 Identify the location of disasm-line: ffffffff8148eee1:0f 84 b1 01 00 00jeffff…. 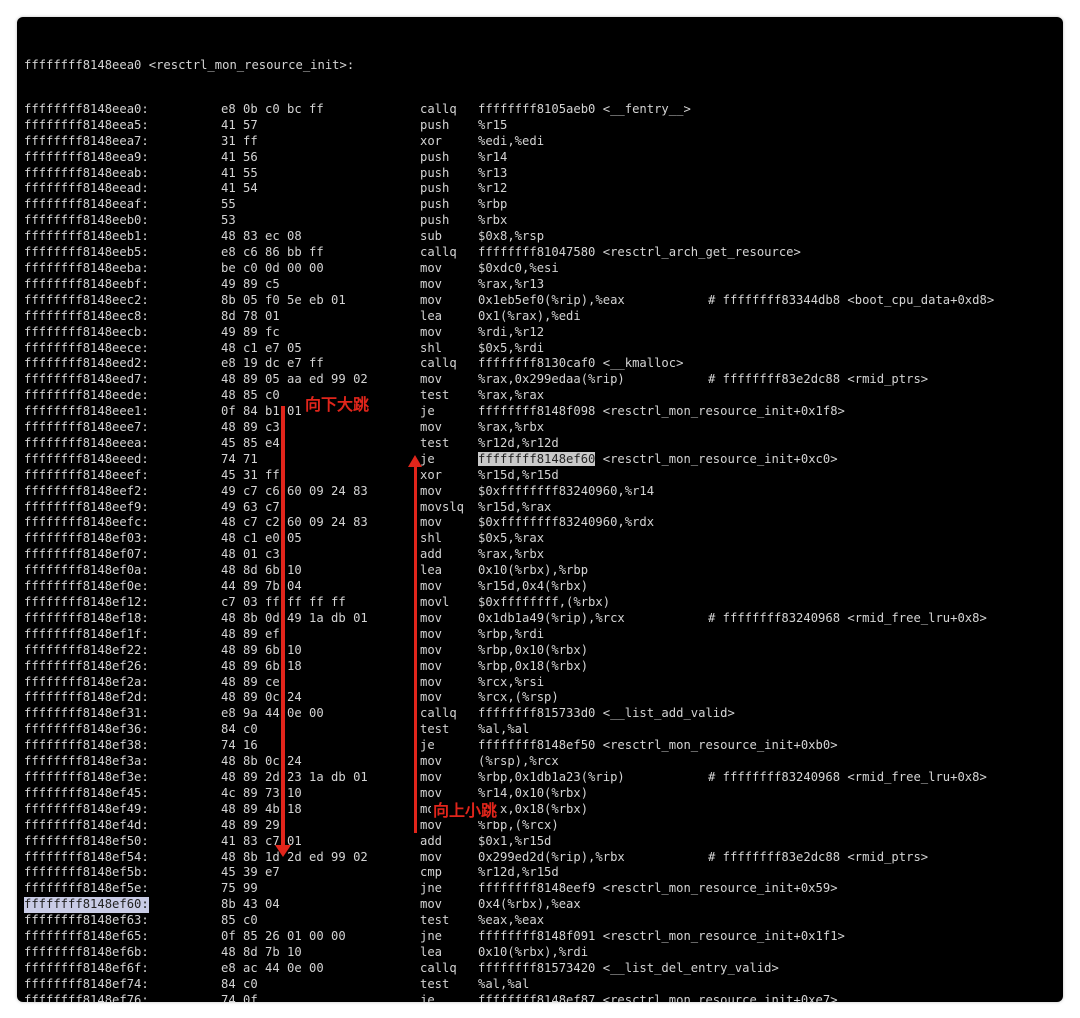
(434, 412).